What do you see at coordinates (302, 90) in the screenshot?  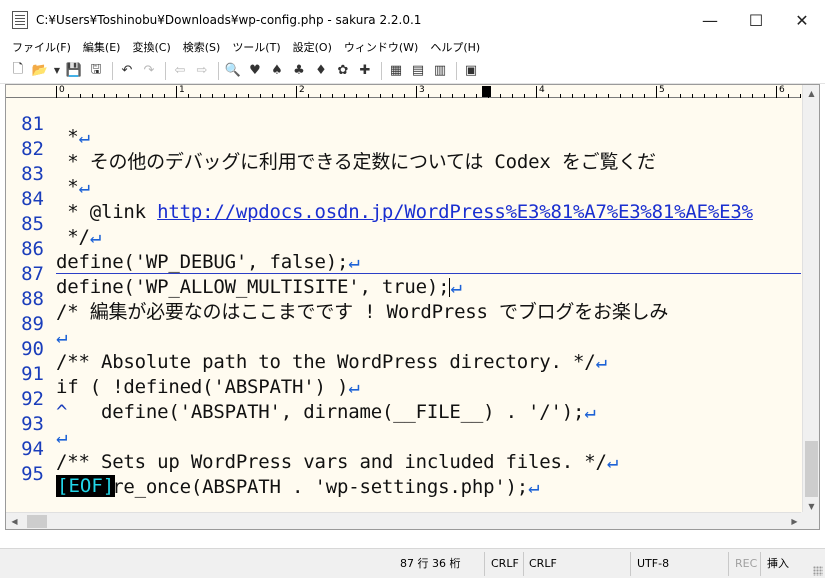 I see `ruler-label: 2` at bounding box center [302, 90].